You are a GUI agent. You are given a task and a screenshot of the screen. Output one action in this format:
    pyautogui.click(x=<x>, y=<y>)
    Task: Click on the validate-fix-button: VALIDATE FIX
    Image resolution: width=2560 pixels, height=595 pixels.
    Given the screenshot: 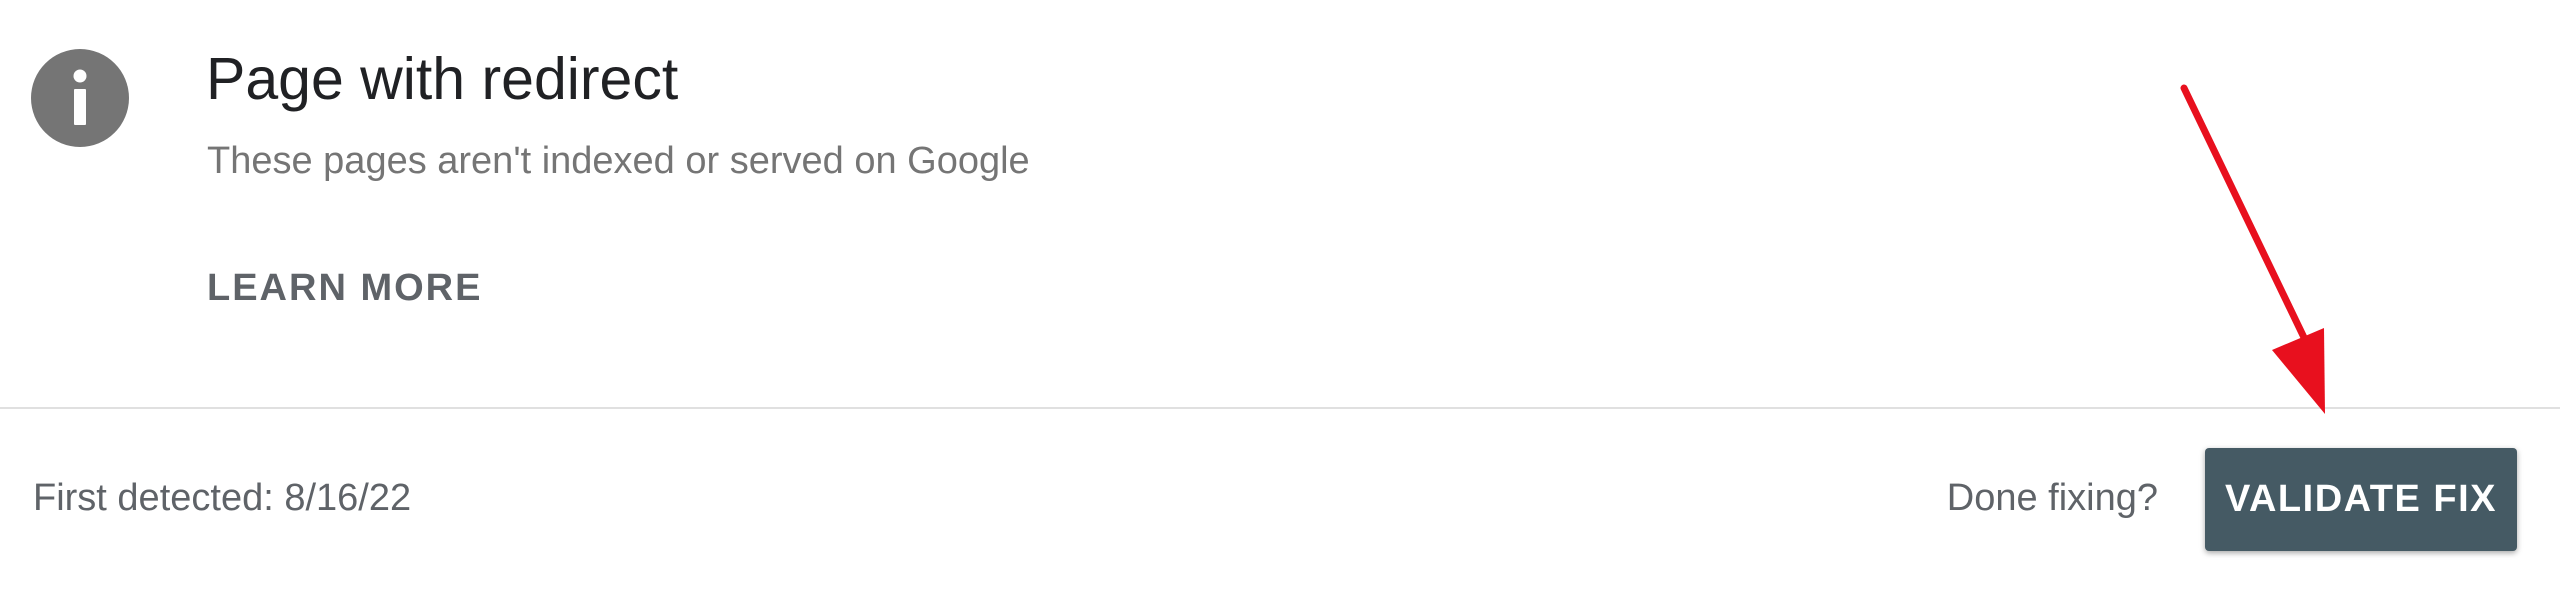 What is the action you would take?
    pyautogui.click(x=2361, y=499)
    